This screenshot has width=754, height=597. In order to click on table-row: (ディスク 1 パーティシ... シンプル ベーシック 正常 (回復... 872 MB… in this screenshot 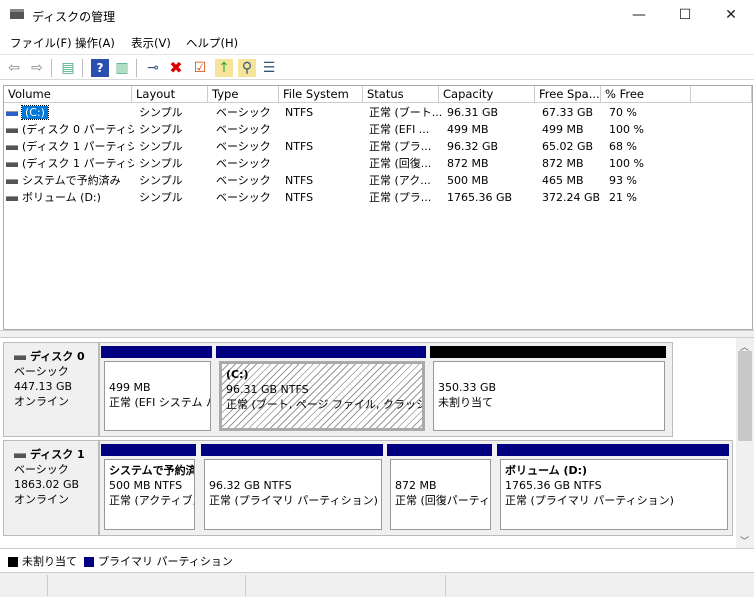, I will do `click(378, 163)`.